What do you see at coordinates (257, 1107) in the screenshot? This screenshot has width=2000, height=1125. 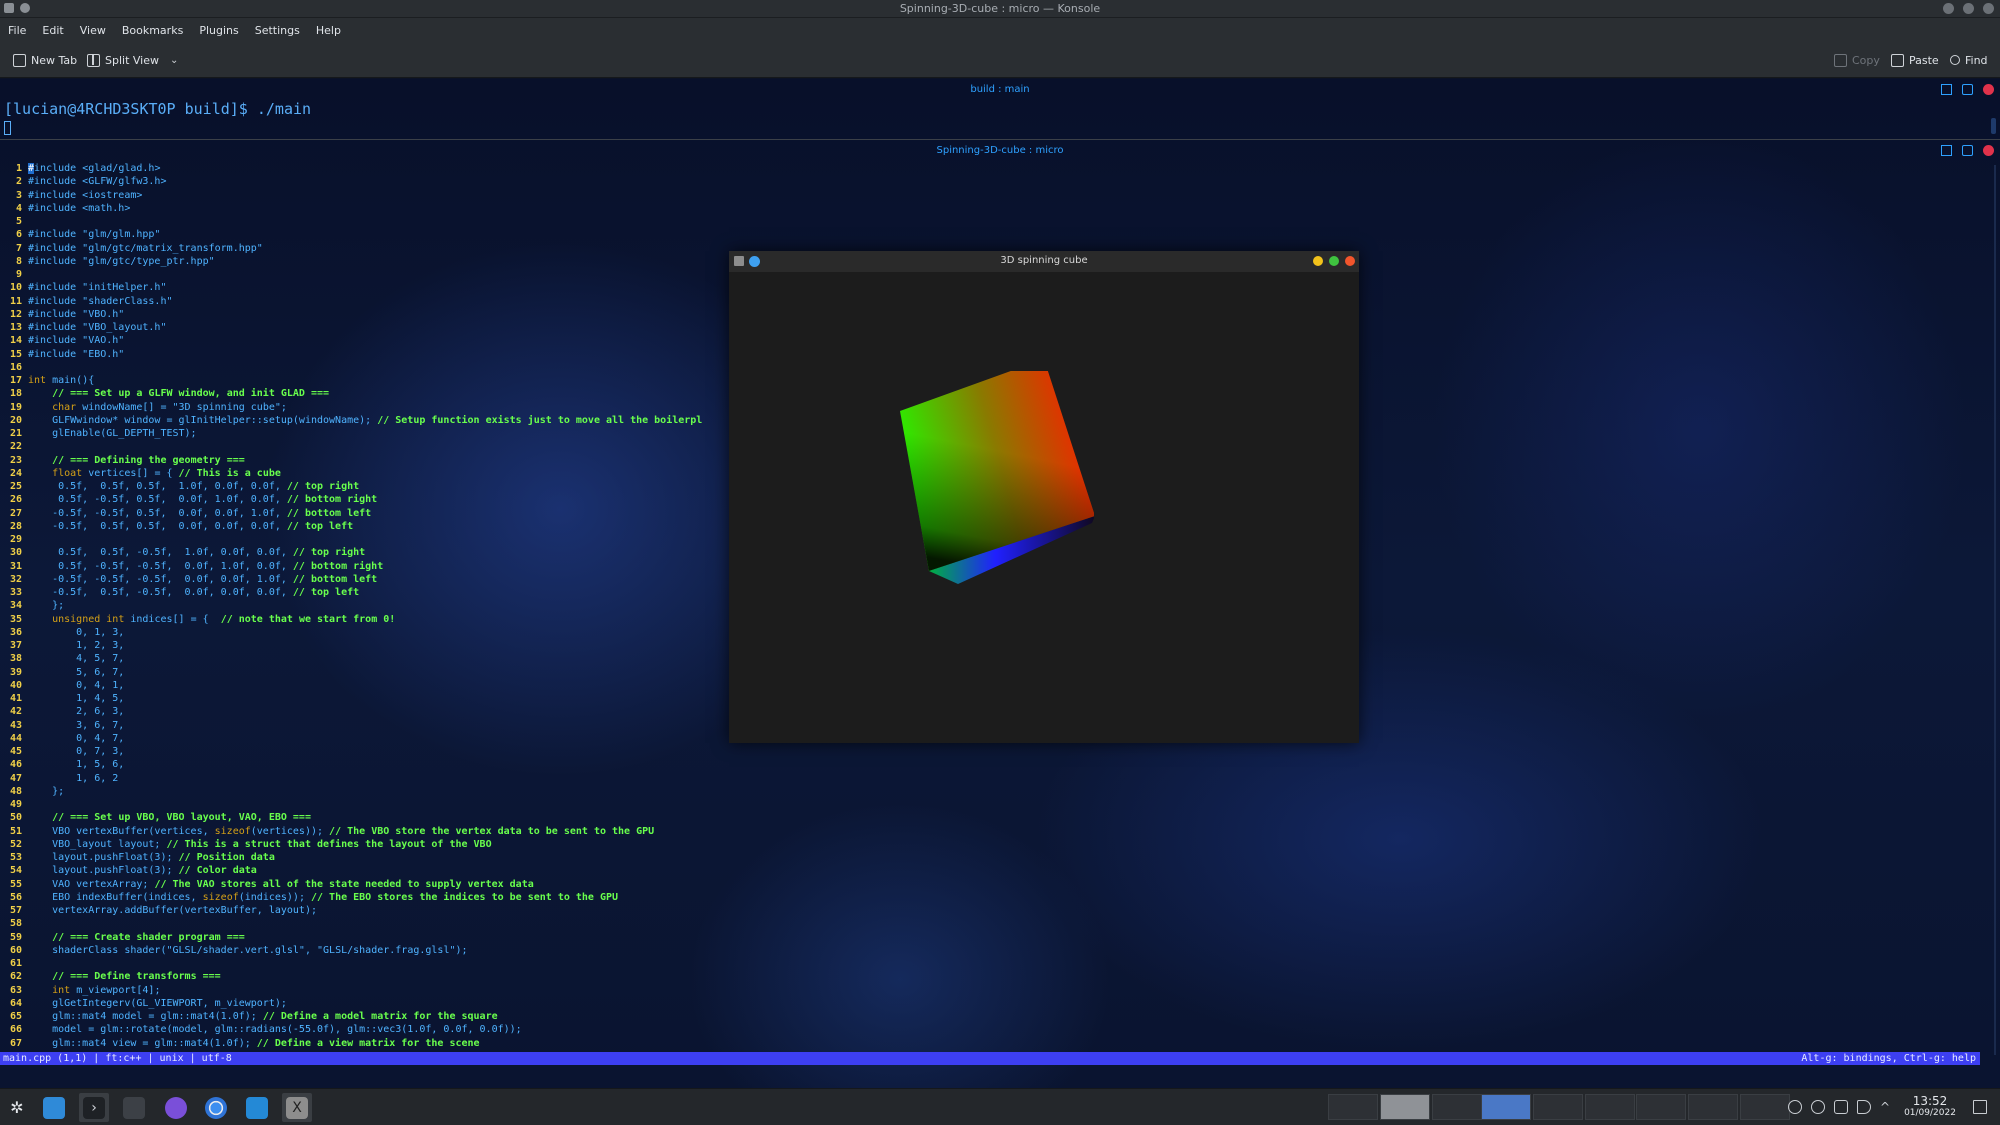 I see `taskbar-vscode` at bounding box center [257, 1107].